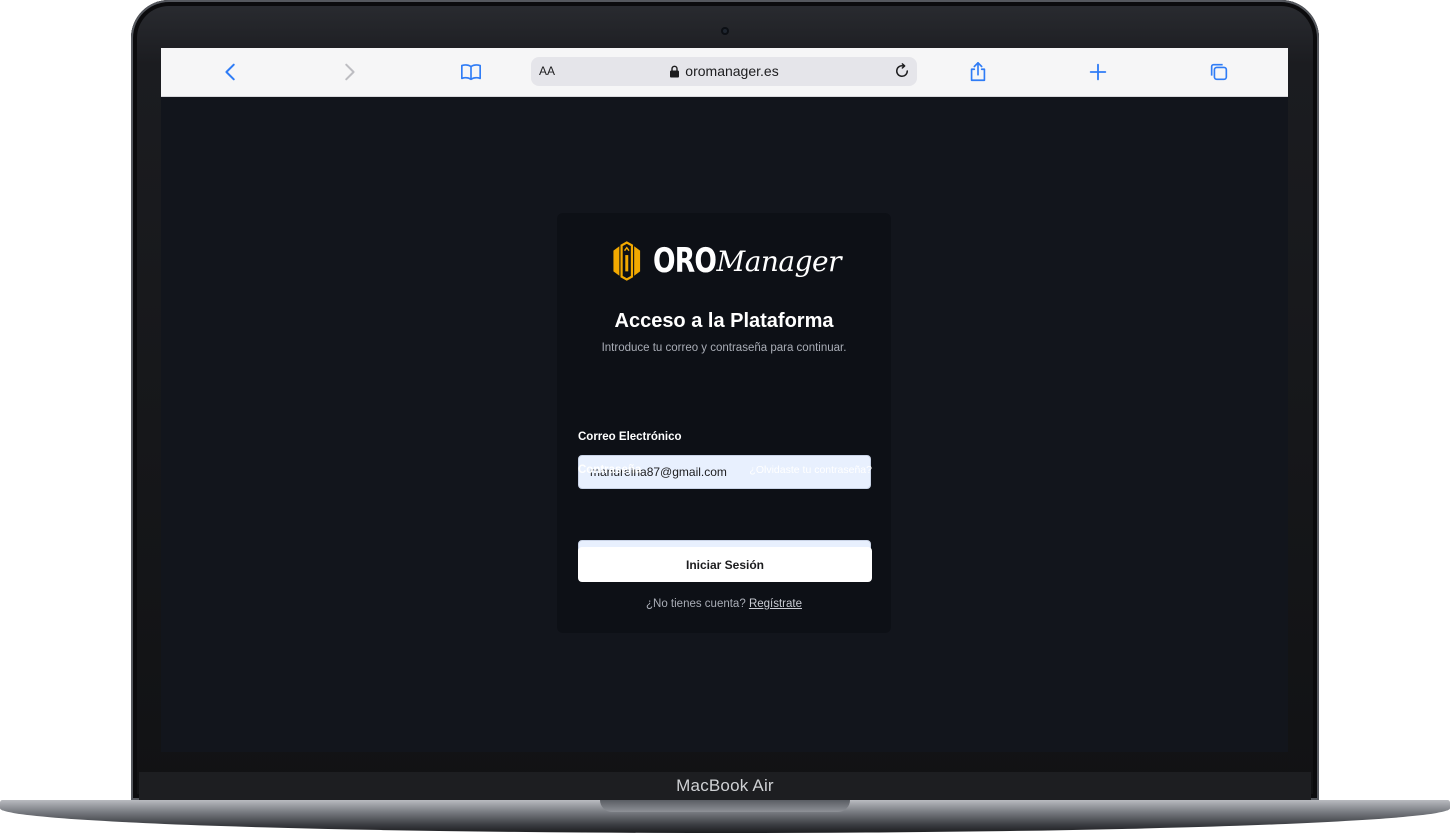 This screenshot has width=1450, height=833. Describe the element at coordinates (978, 72) in the screenshot. I see `share-icon` at that location.